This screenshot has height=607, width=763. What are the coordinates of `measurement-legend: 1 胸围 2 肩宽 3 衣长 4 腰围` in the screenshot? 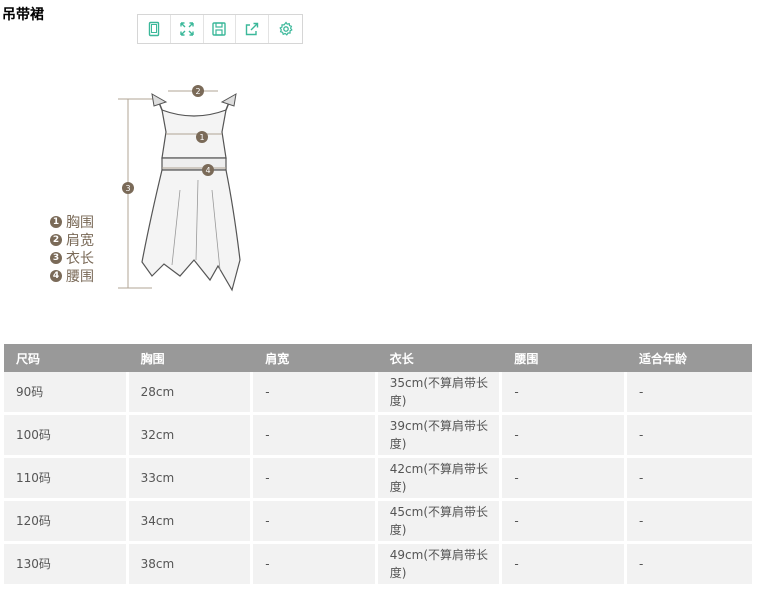 It's located at (72, 249).